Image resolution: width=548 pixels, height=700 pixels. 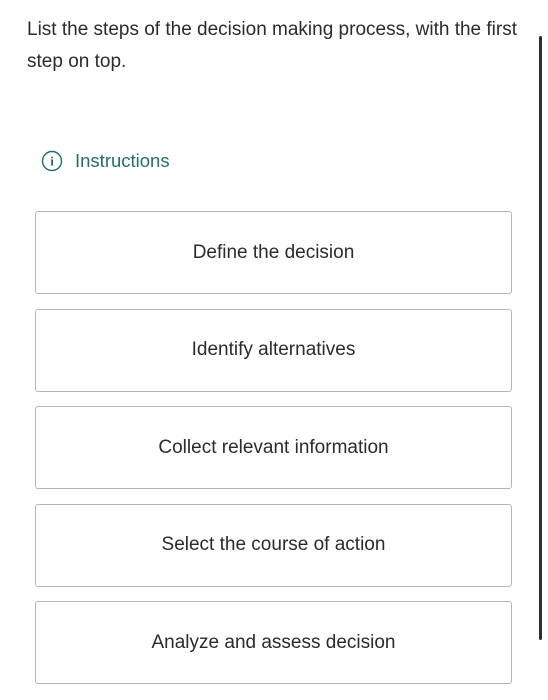 I want to click on ordering-item-label: Collect relevant information, so click(x=273, y=447).